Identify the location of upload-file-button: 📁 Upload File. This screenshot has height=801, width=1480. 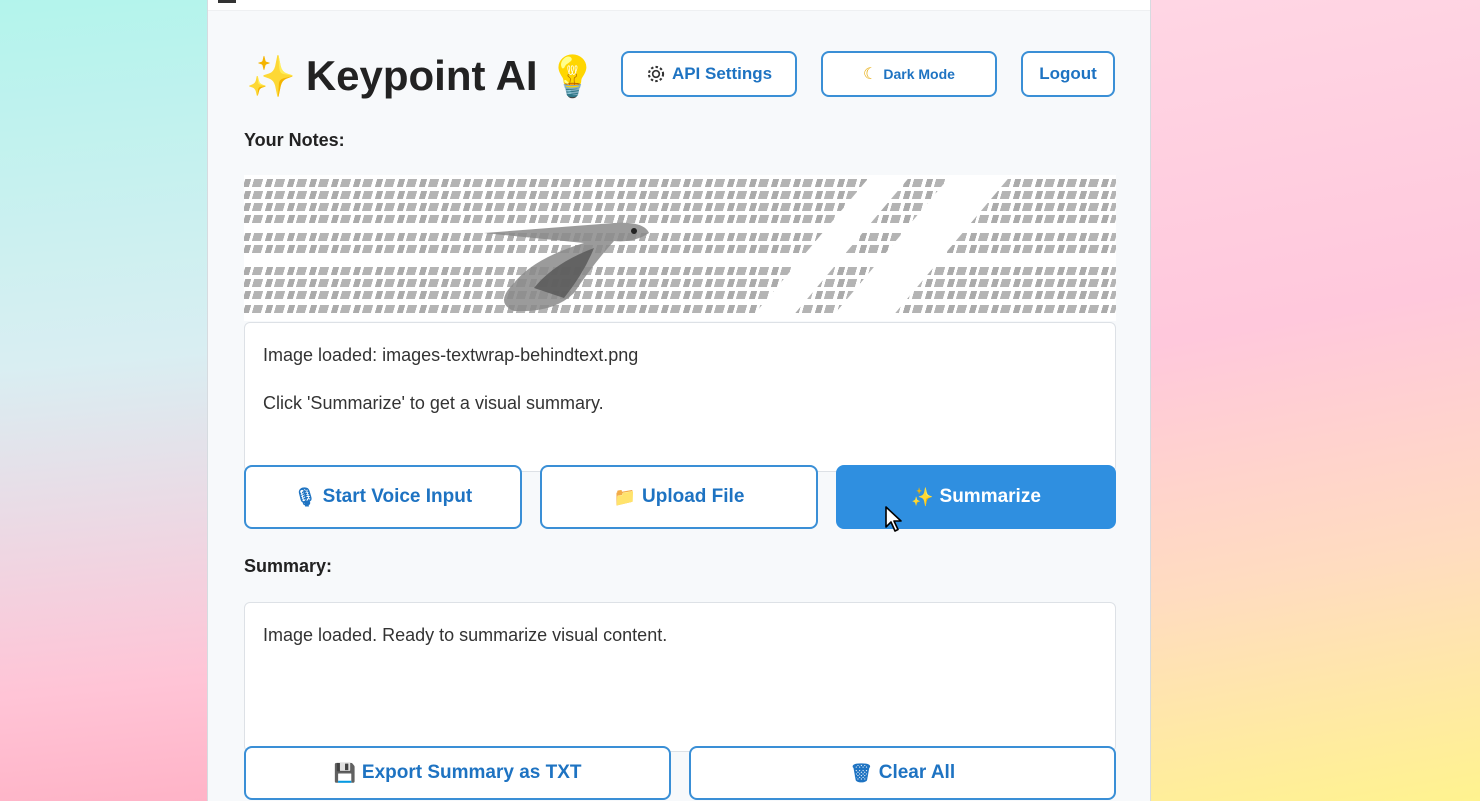
(679, 497).